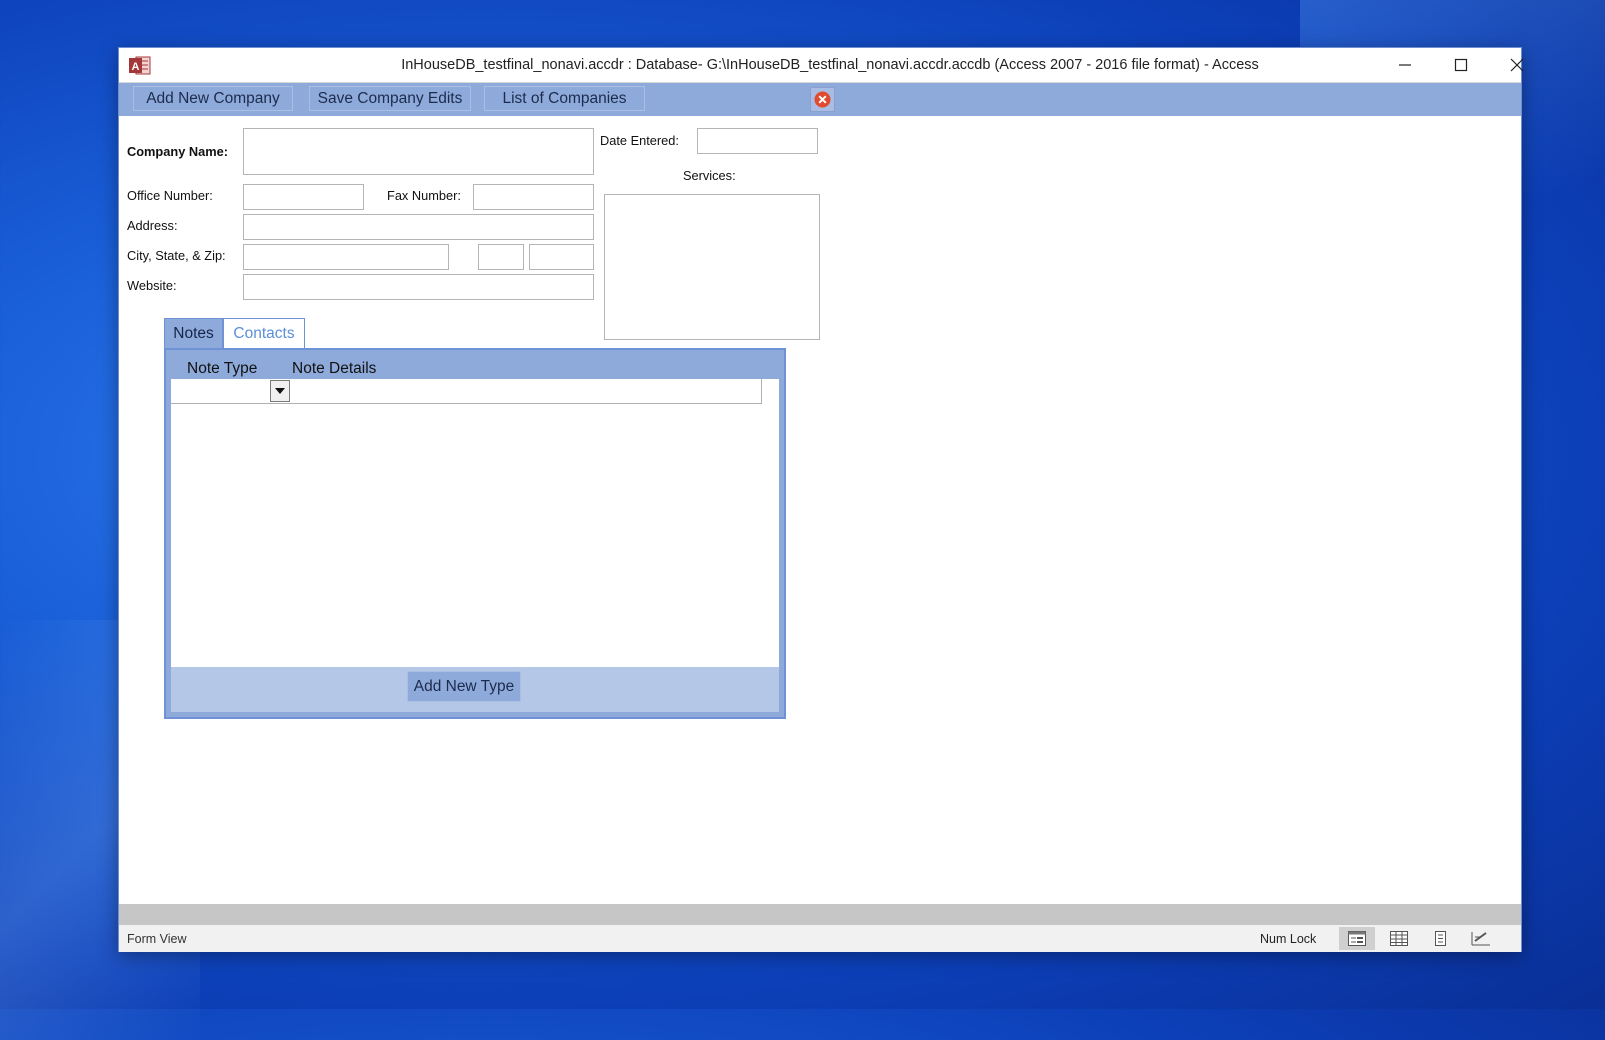  I want to click on notes-header-row: Note Type Note Details, so click(475, 367).